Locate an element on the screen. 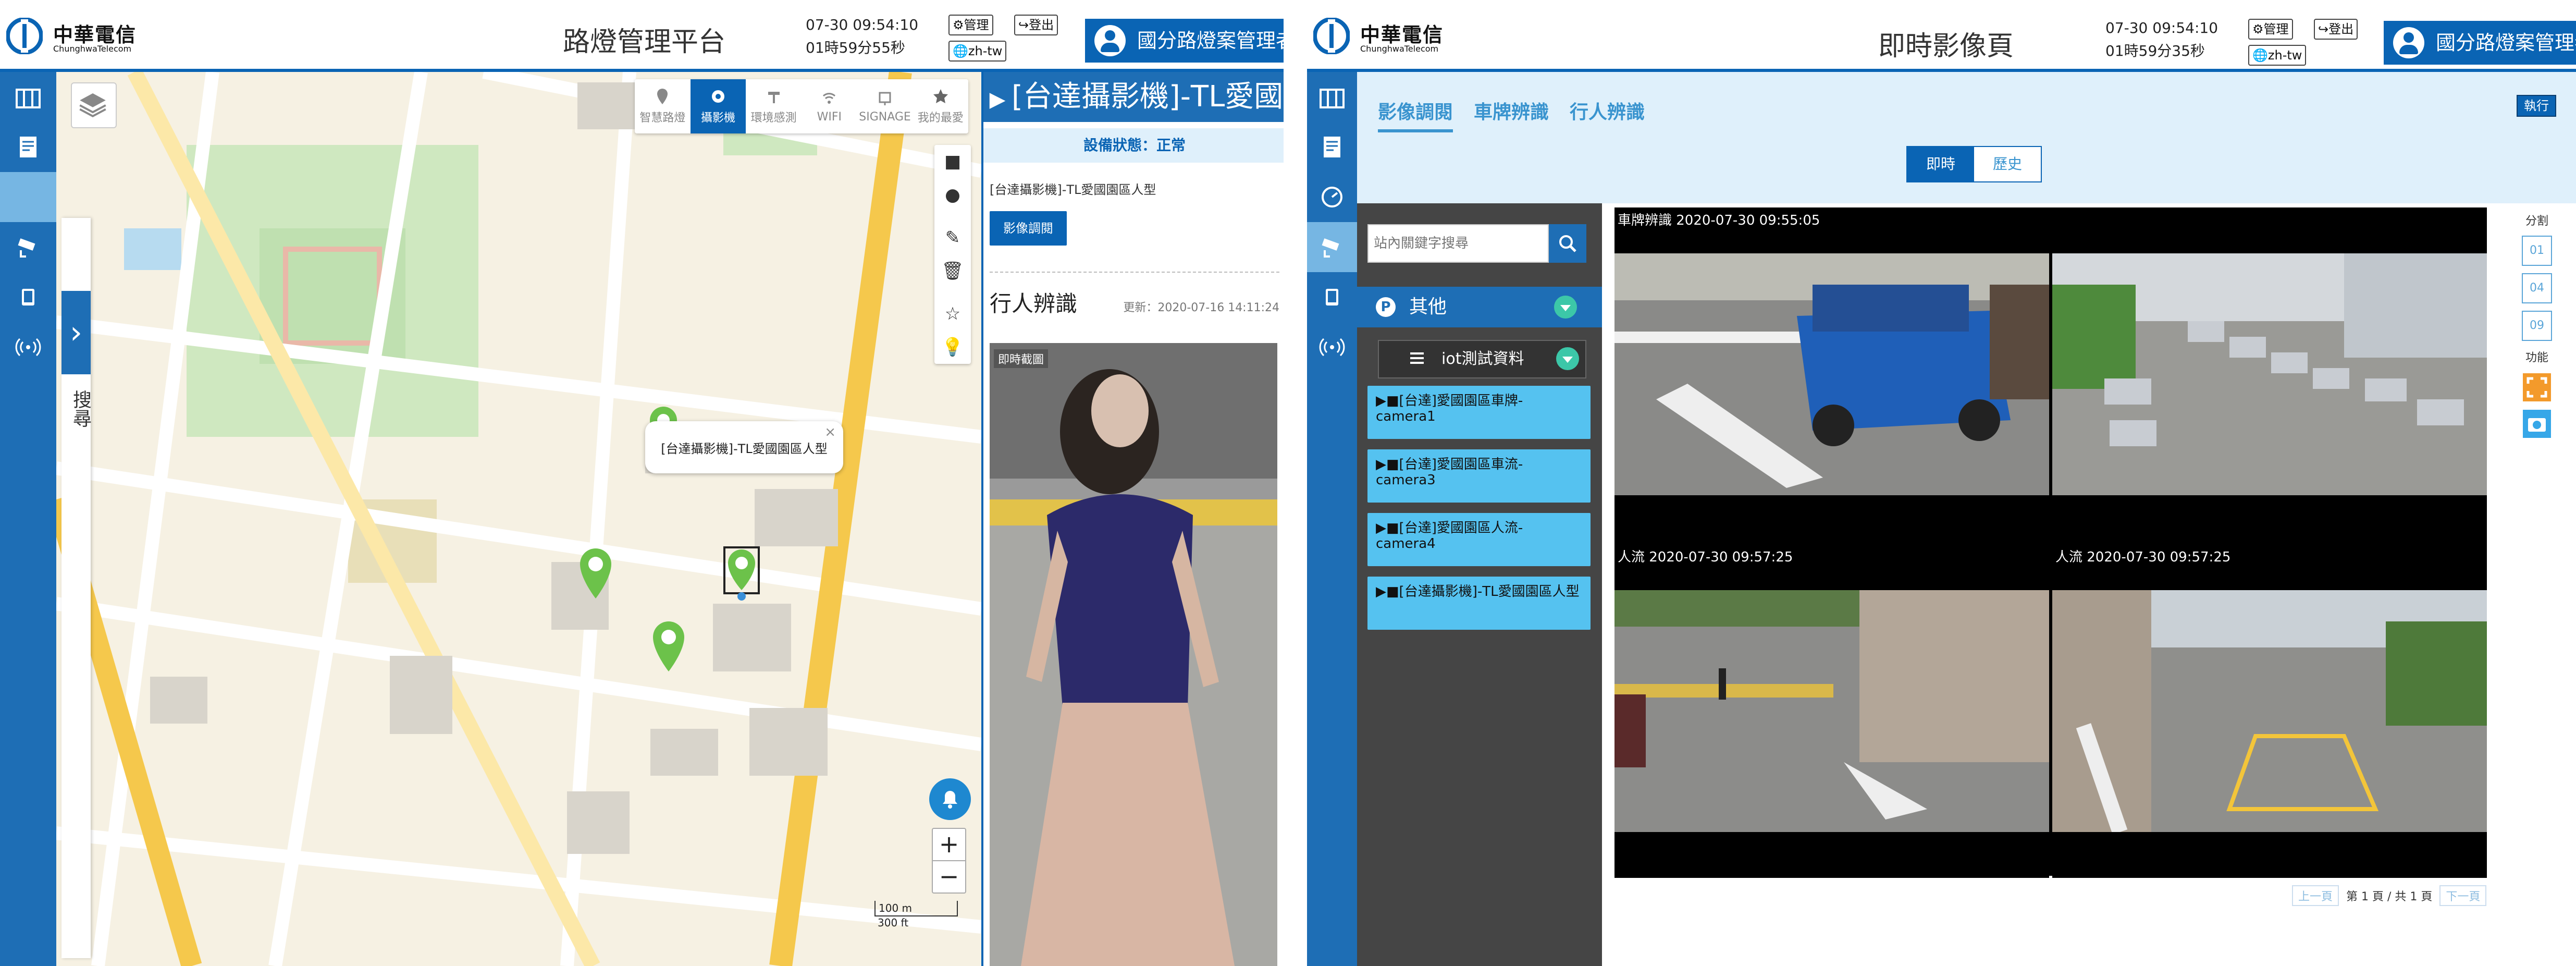  popup-close-icon: × is located at coordinates (830, 432).